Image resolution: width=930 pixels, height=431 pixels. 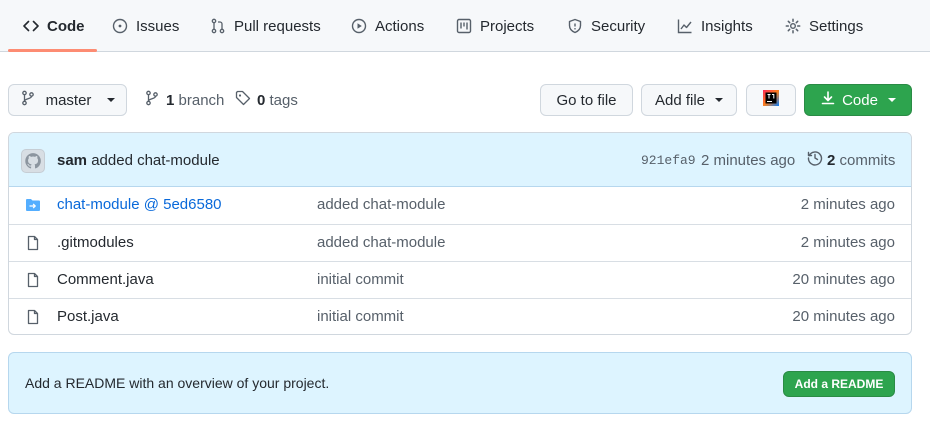 I want to click on go-to-file-label: Go to file, so click(x=586, y=100).